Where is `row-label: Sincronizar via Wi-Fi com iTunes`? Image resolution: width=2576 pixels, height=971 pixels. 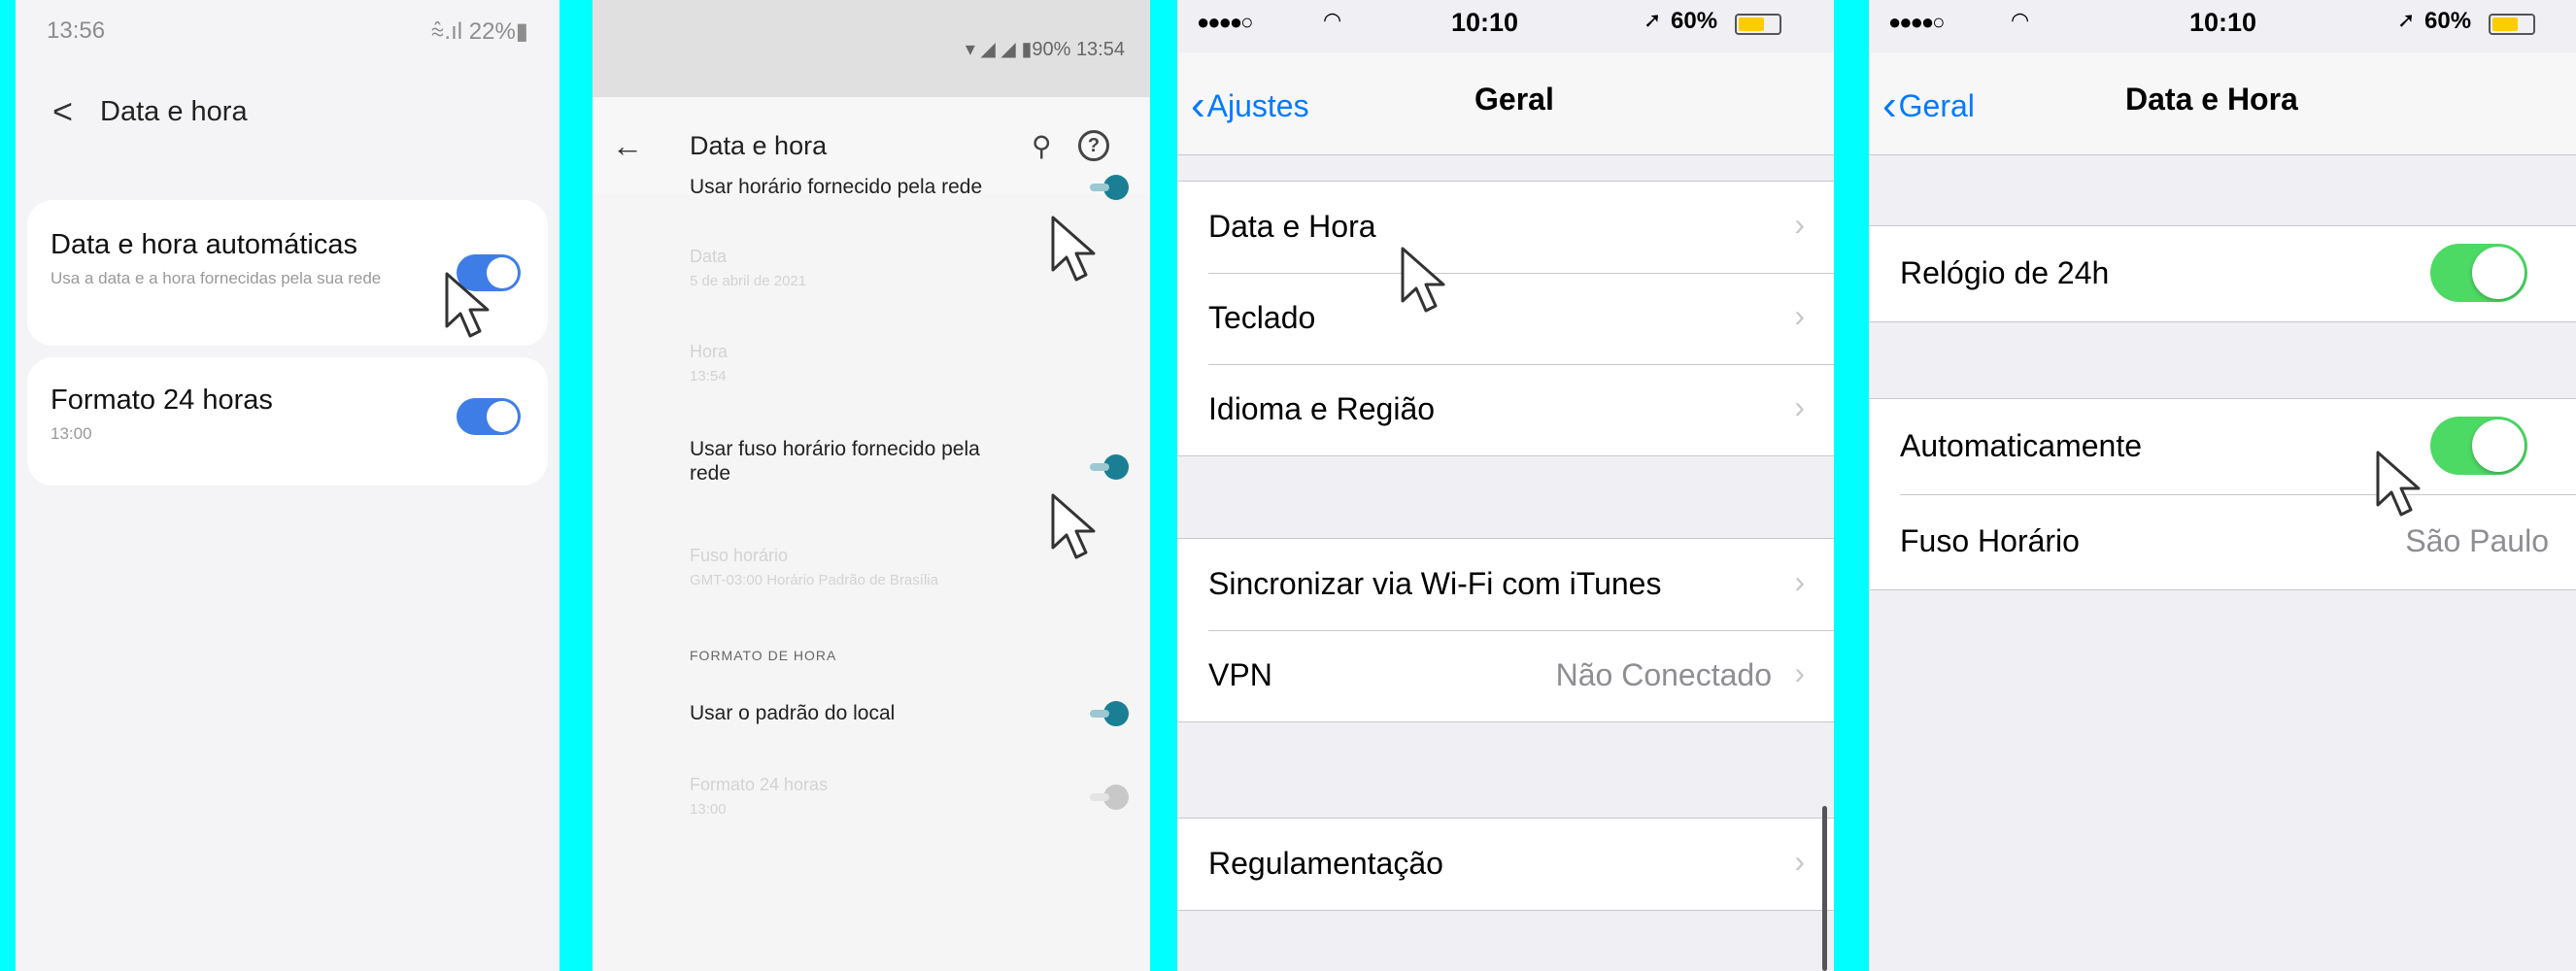 row-label: Sincronizar via Wi-Fi com iTunes is located at coordinates (1435, 583).